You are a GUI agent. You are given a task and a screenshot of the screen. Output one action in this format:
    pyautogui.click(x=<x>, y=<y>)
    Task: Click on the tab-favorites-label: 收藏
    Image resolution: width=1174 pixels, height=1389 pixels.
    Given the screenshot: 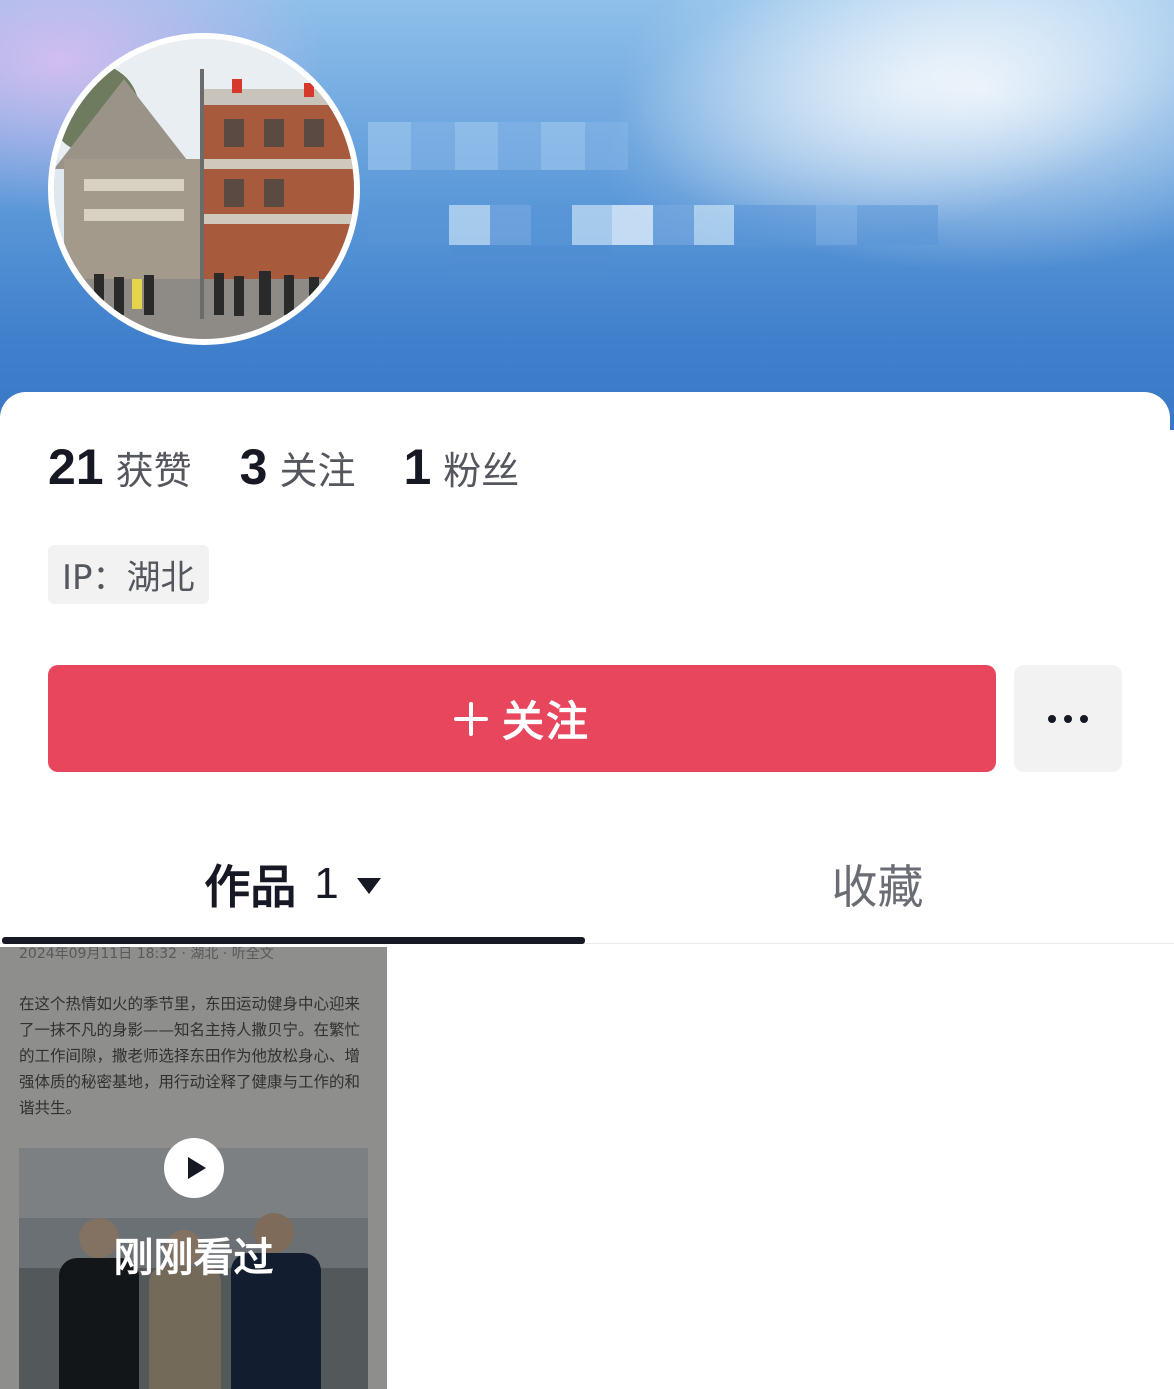 What is the action you would take?
    pyautogui.click(x=877, y=887)
    